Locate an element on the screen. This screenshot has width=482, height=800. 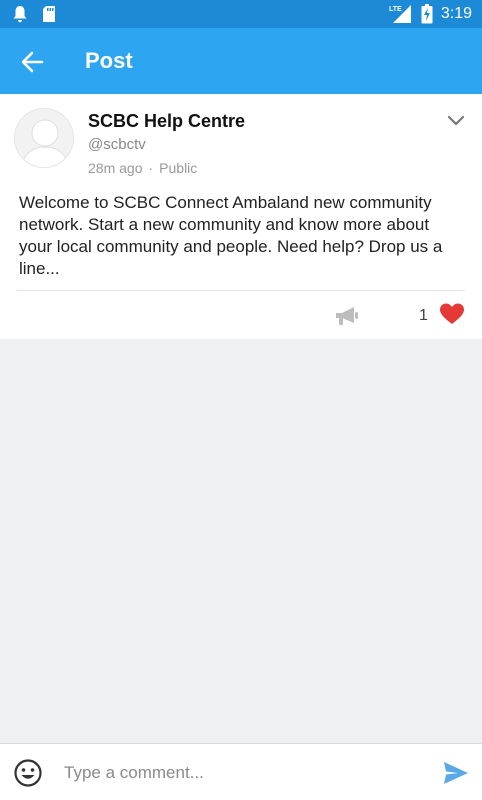
comment-bar is located at coordinates (241, 771).